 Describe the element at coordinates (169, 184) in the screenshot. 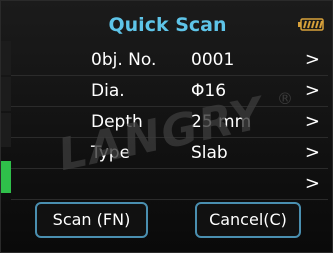

I see `row-empty: >` at that location.